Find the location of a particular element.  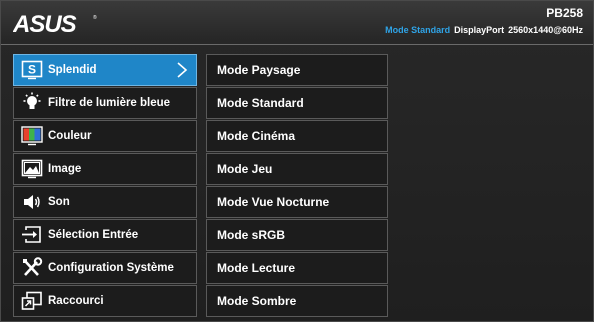

menu-item-color: Couleur is located at coordinates (105, 136).